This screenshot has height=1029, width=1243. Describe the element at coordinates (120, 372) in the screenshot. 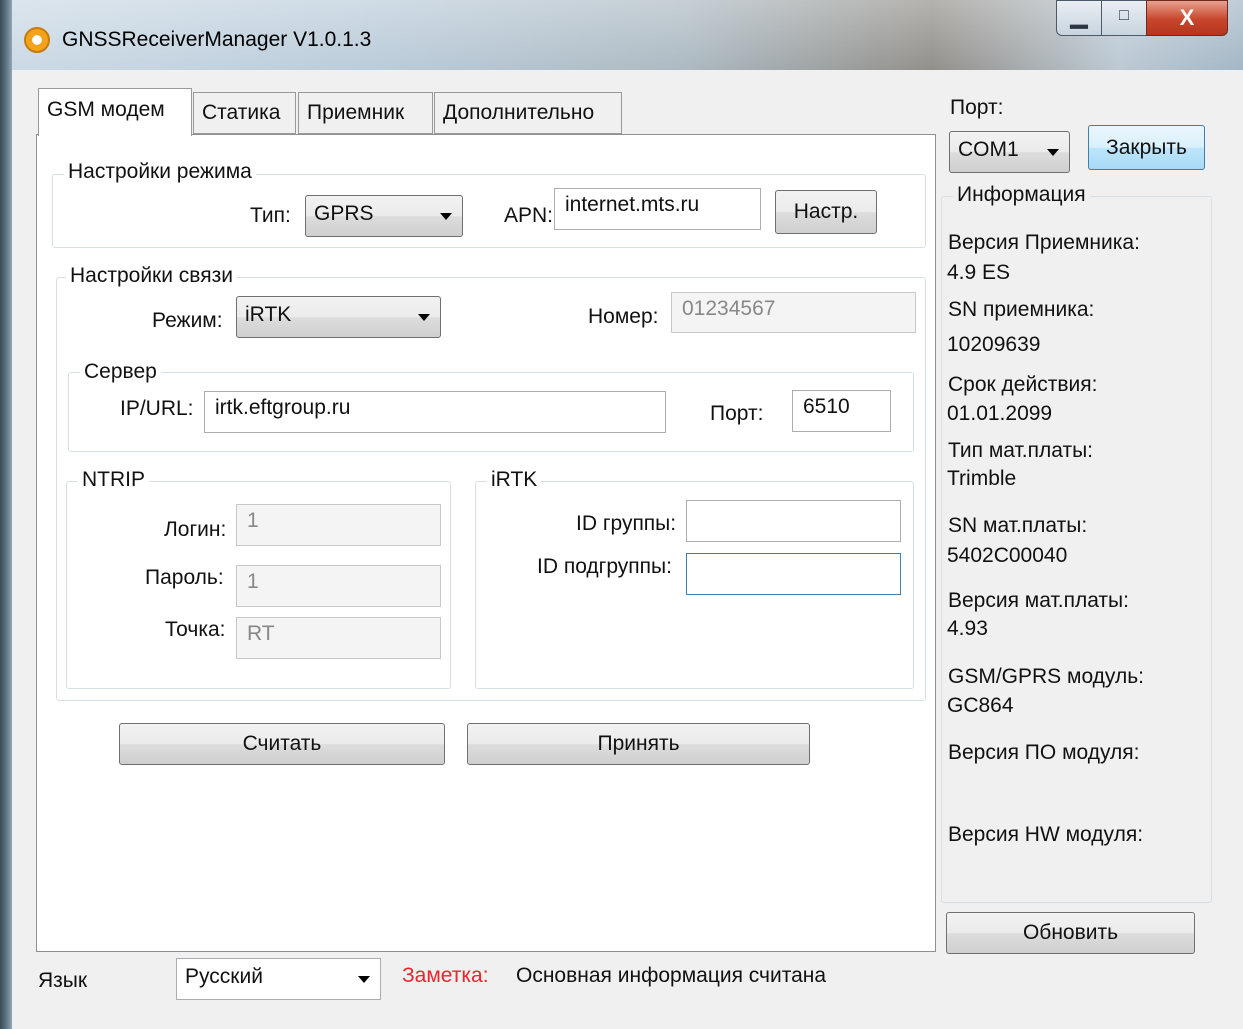

I see `server-legend: Сервер` at that location.